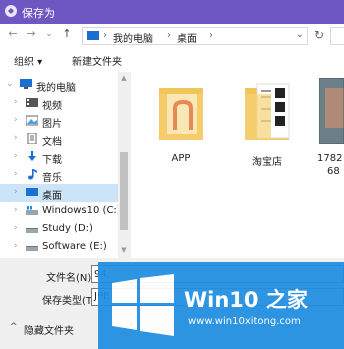  Describe the element at coordinates (124, 78) in the screenshot. I see `scroll-up-icon: ▲` at that location.